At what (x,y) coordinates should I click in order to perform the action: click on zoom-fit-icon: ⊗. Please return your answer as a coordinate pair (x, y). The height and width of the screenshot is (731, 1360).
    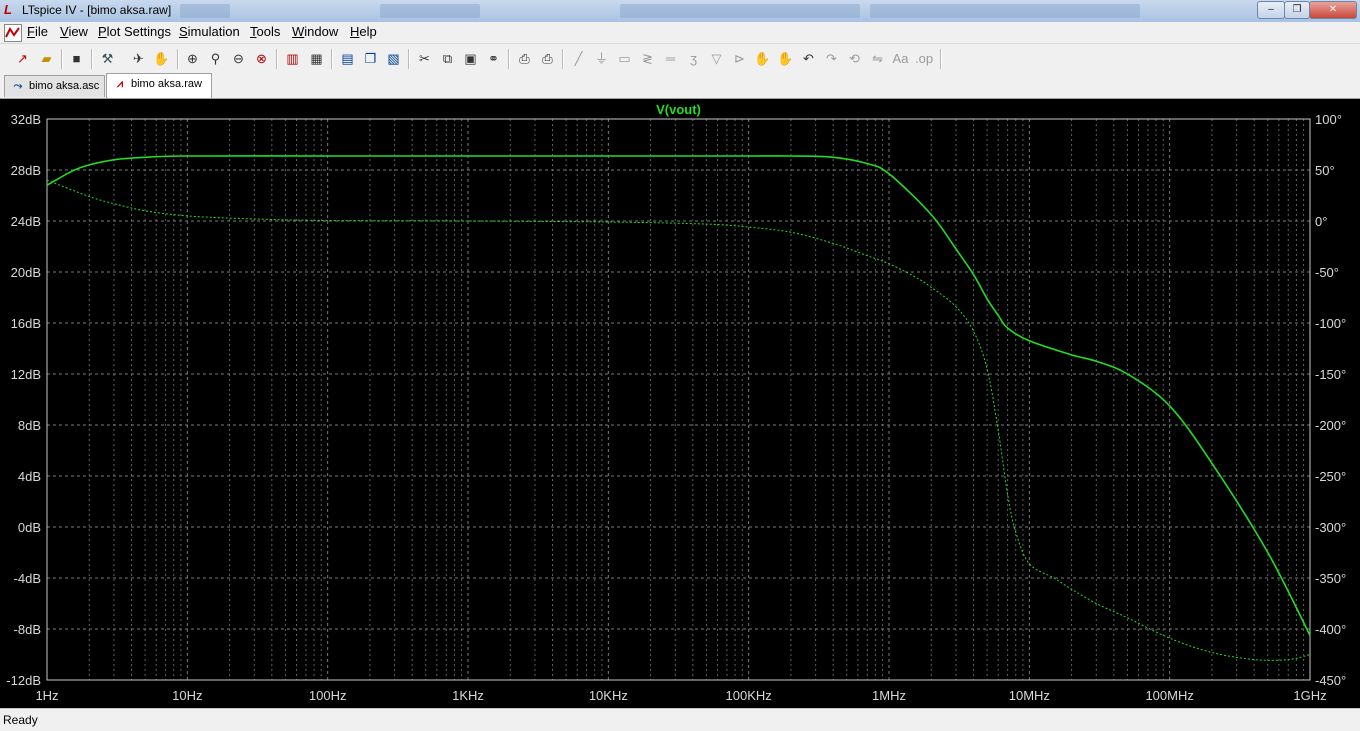
    Looking at the image, I should click on (261, 58).